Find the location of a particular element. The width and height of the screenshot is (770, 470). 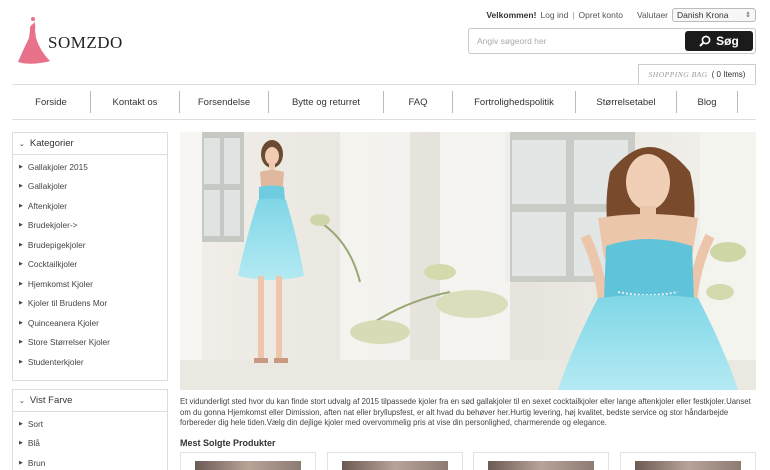

category-item: ▶ Brudepigekjoler is located at coordinates (90, 245).